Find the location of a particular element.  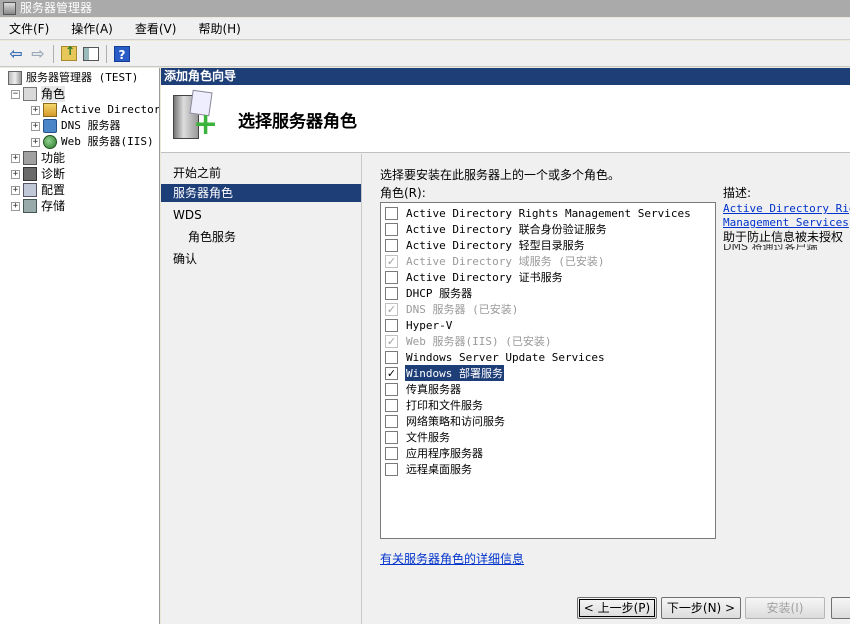

tree-item-storage: + 存储 is located at coordinates (38, 206).